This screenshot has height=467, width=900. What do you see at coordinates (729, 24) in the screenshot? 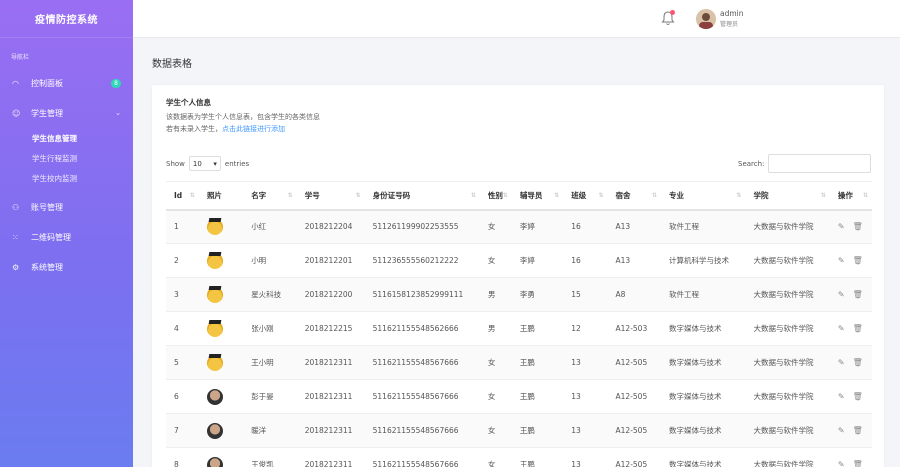
I see `user-role: 管理员` at bounding box center [729, 24].